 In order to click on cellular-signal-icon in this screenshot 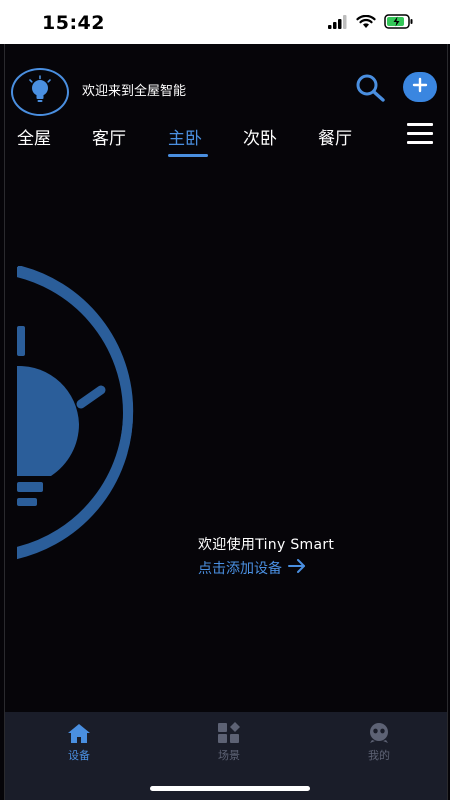, I will do `click(338, 23)`.